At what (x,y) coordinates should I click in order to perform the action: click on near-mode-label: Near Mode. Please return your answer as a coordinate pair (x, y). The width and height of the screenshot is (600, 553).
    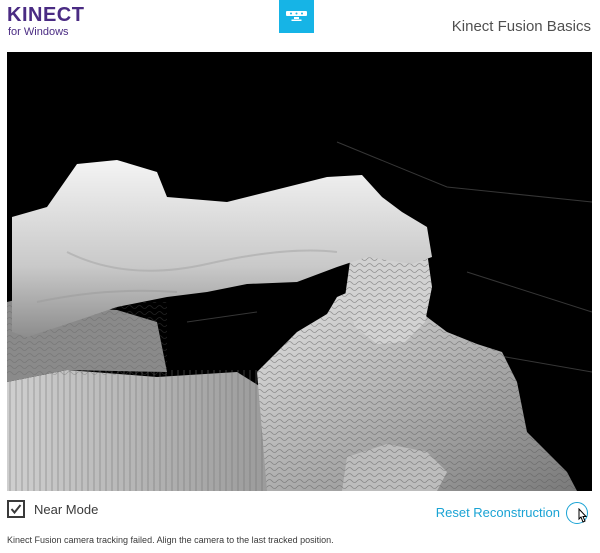
    Looking at the image, I should click on (66, 509).